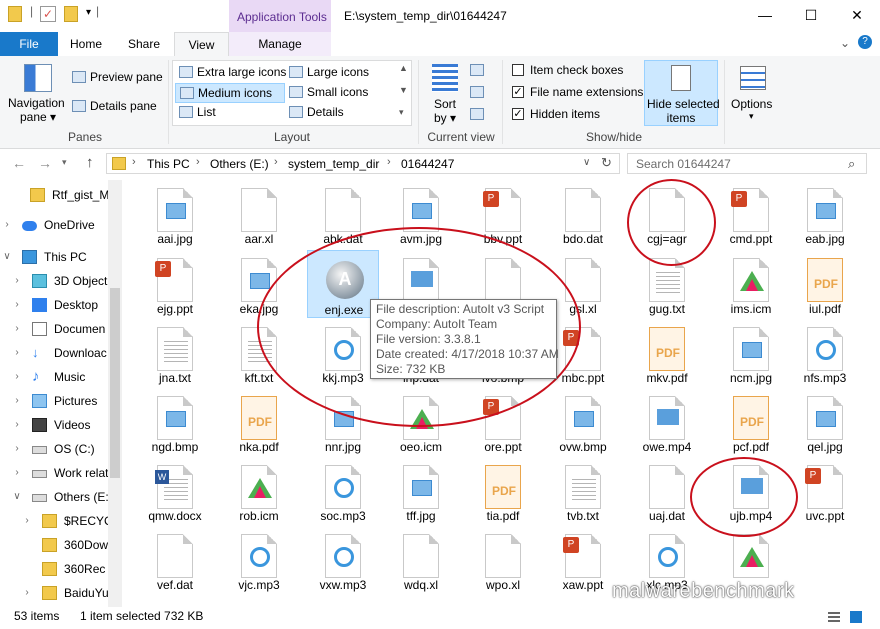  Describe the element at coordinates (38, 117) in the screenshot. I see `navigation-pane-button-line2: pane ▾` at that location.